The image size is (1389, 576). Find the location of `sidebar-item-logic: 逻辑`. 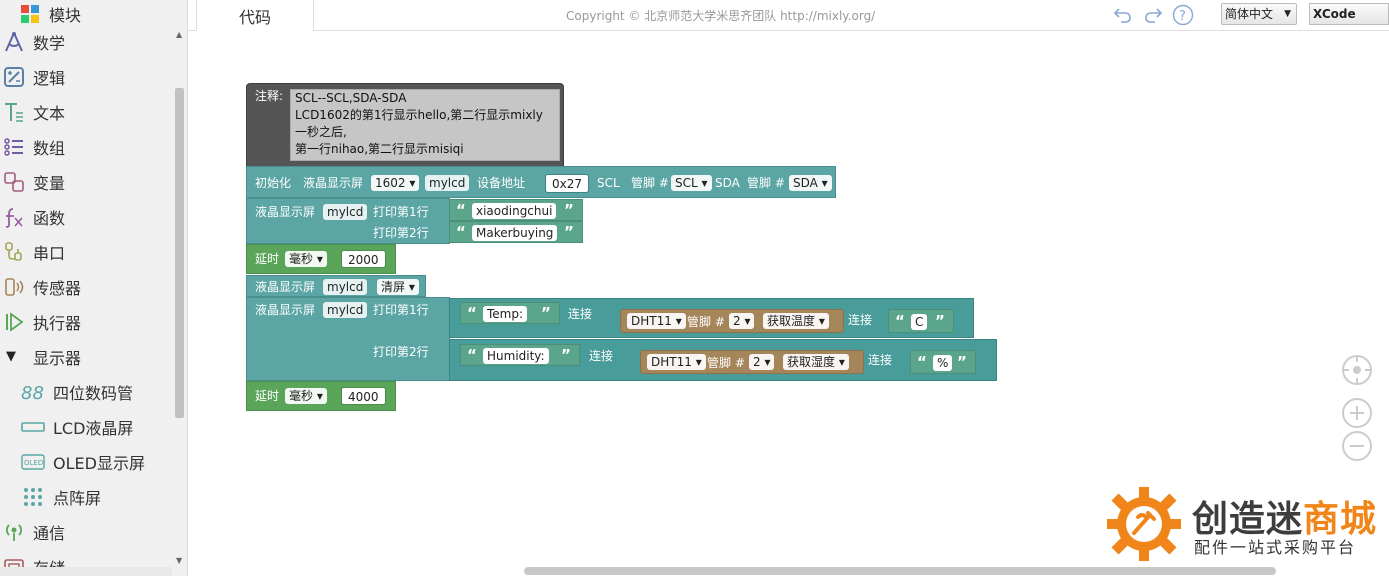

sidebar-item-logic: 逻辑 is located at coordinates (86, 76).